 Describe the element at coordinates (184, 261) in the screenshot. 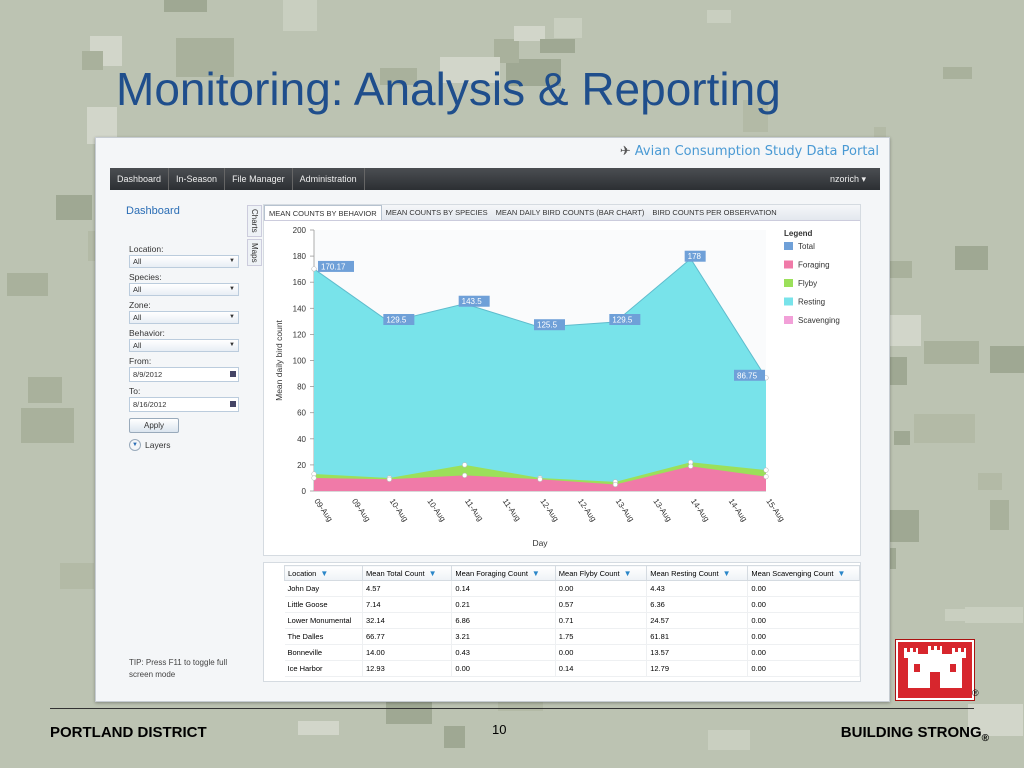

I see `location-select: All ▼` at that location.